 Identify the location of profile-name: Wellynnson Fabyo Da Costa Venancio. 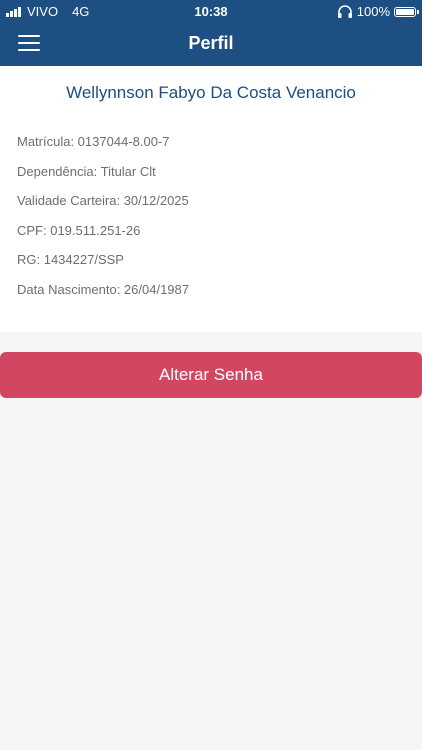
(211, 92).